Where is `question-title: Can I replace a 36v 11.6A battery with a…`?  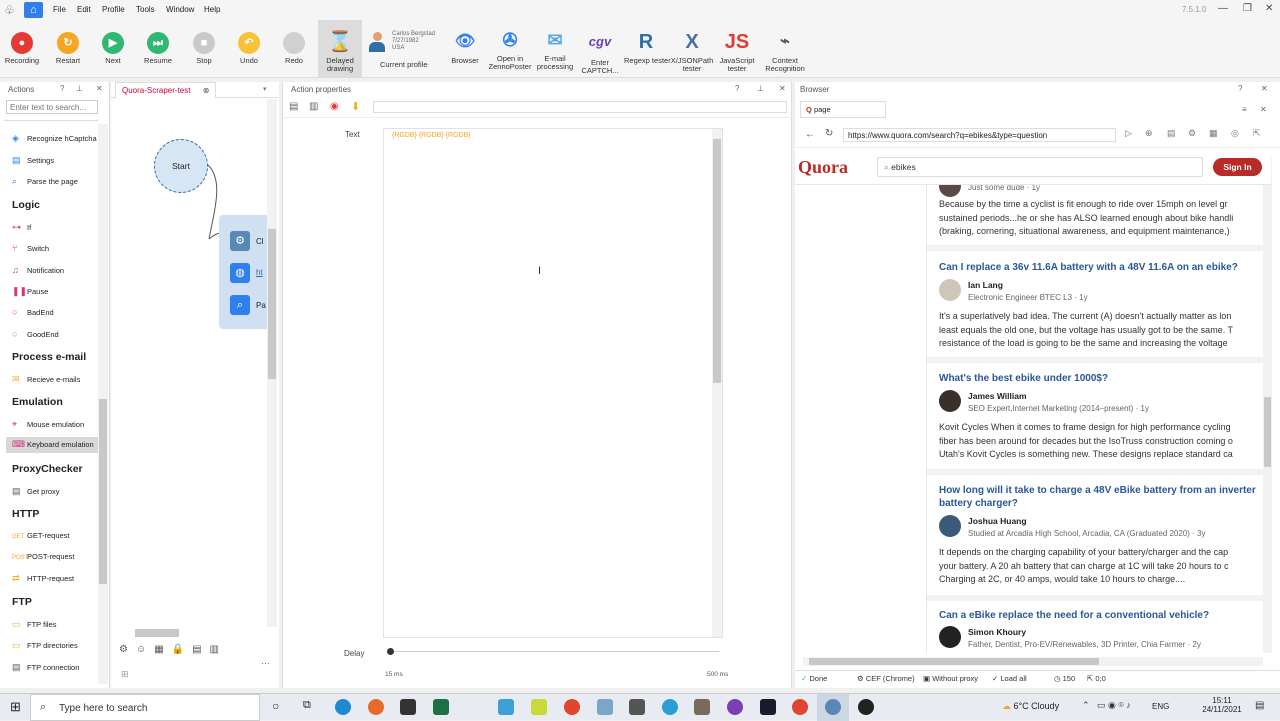
question-title: Can I replace a 36v 11.6A battery with a… is located at coordinates (1101, 267).